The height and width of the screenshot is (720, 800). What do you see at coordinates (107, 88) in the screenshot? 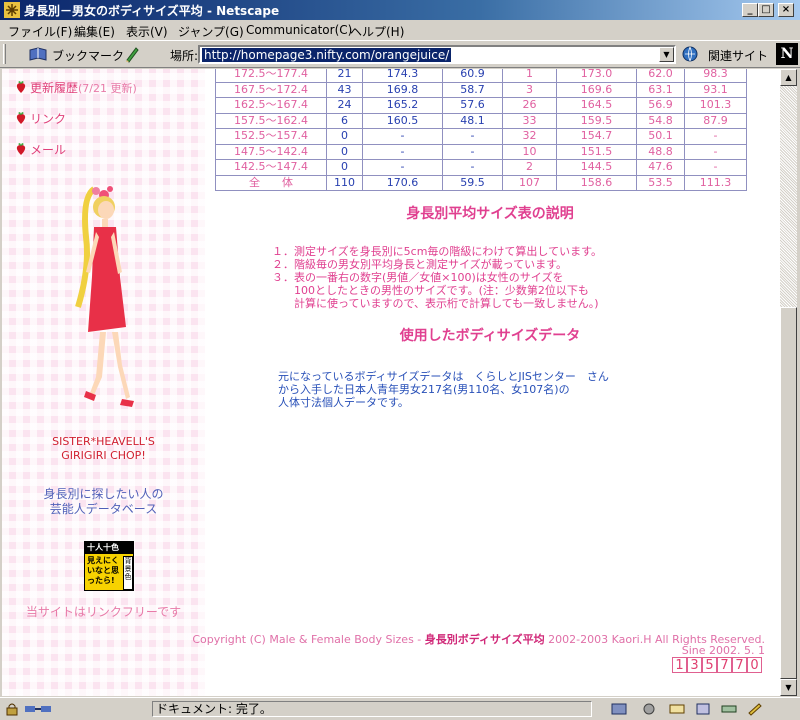
I see `update-date-note: (7/21 更新)` at bounding box center [107, 88].